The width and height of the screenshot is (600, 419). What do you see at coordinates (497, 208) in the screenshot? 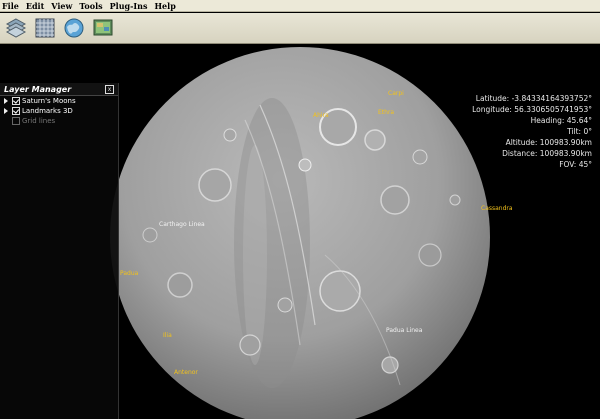
I see `landmark-cassandra: Cassandra` at bounding box center [497, 208].